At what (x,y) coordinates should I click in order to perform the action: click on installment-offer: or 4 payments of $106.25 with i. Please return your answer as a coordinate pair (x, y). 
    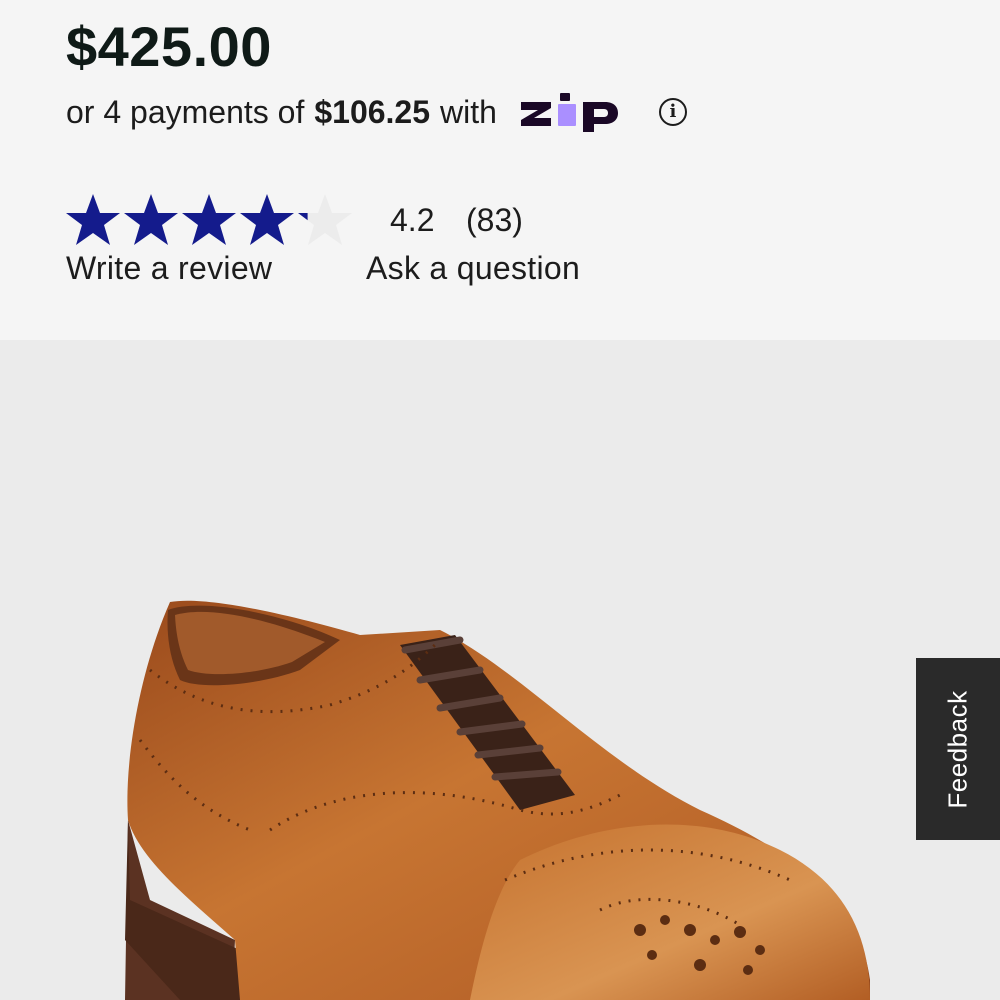
    Looking at the image, I should click on (376, 112).